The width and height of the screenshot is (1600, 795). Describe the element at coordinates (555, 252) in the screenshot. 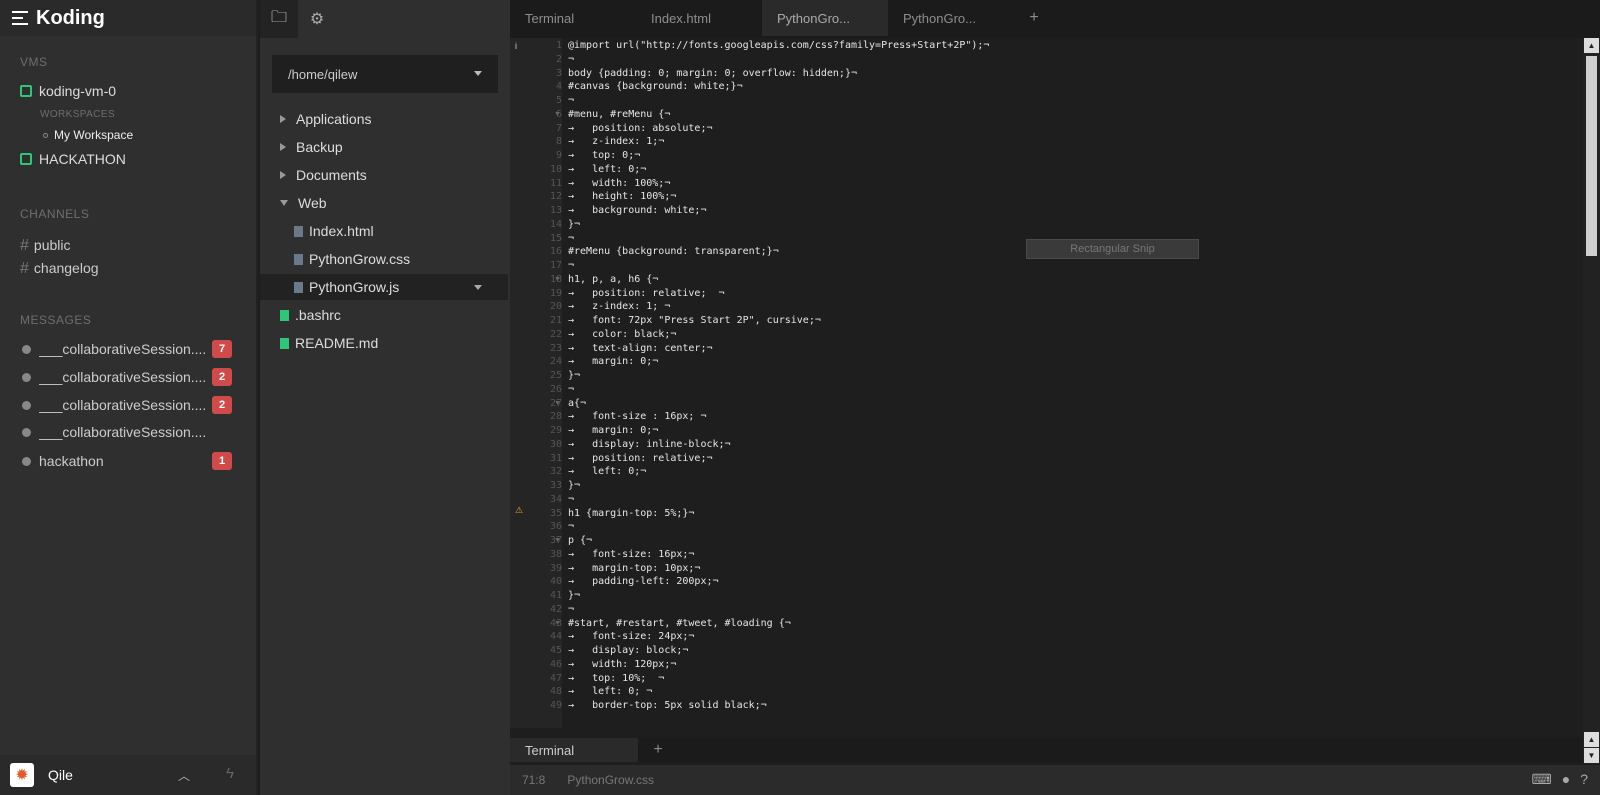

I see `line-number: 16` at that location.